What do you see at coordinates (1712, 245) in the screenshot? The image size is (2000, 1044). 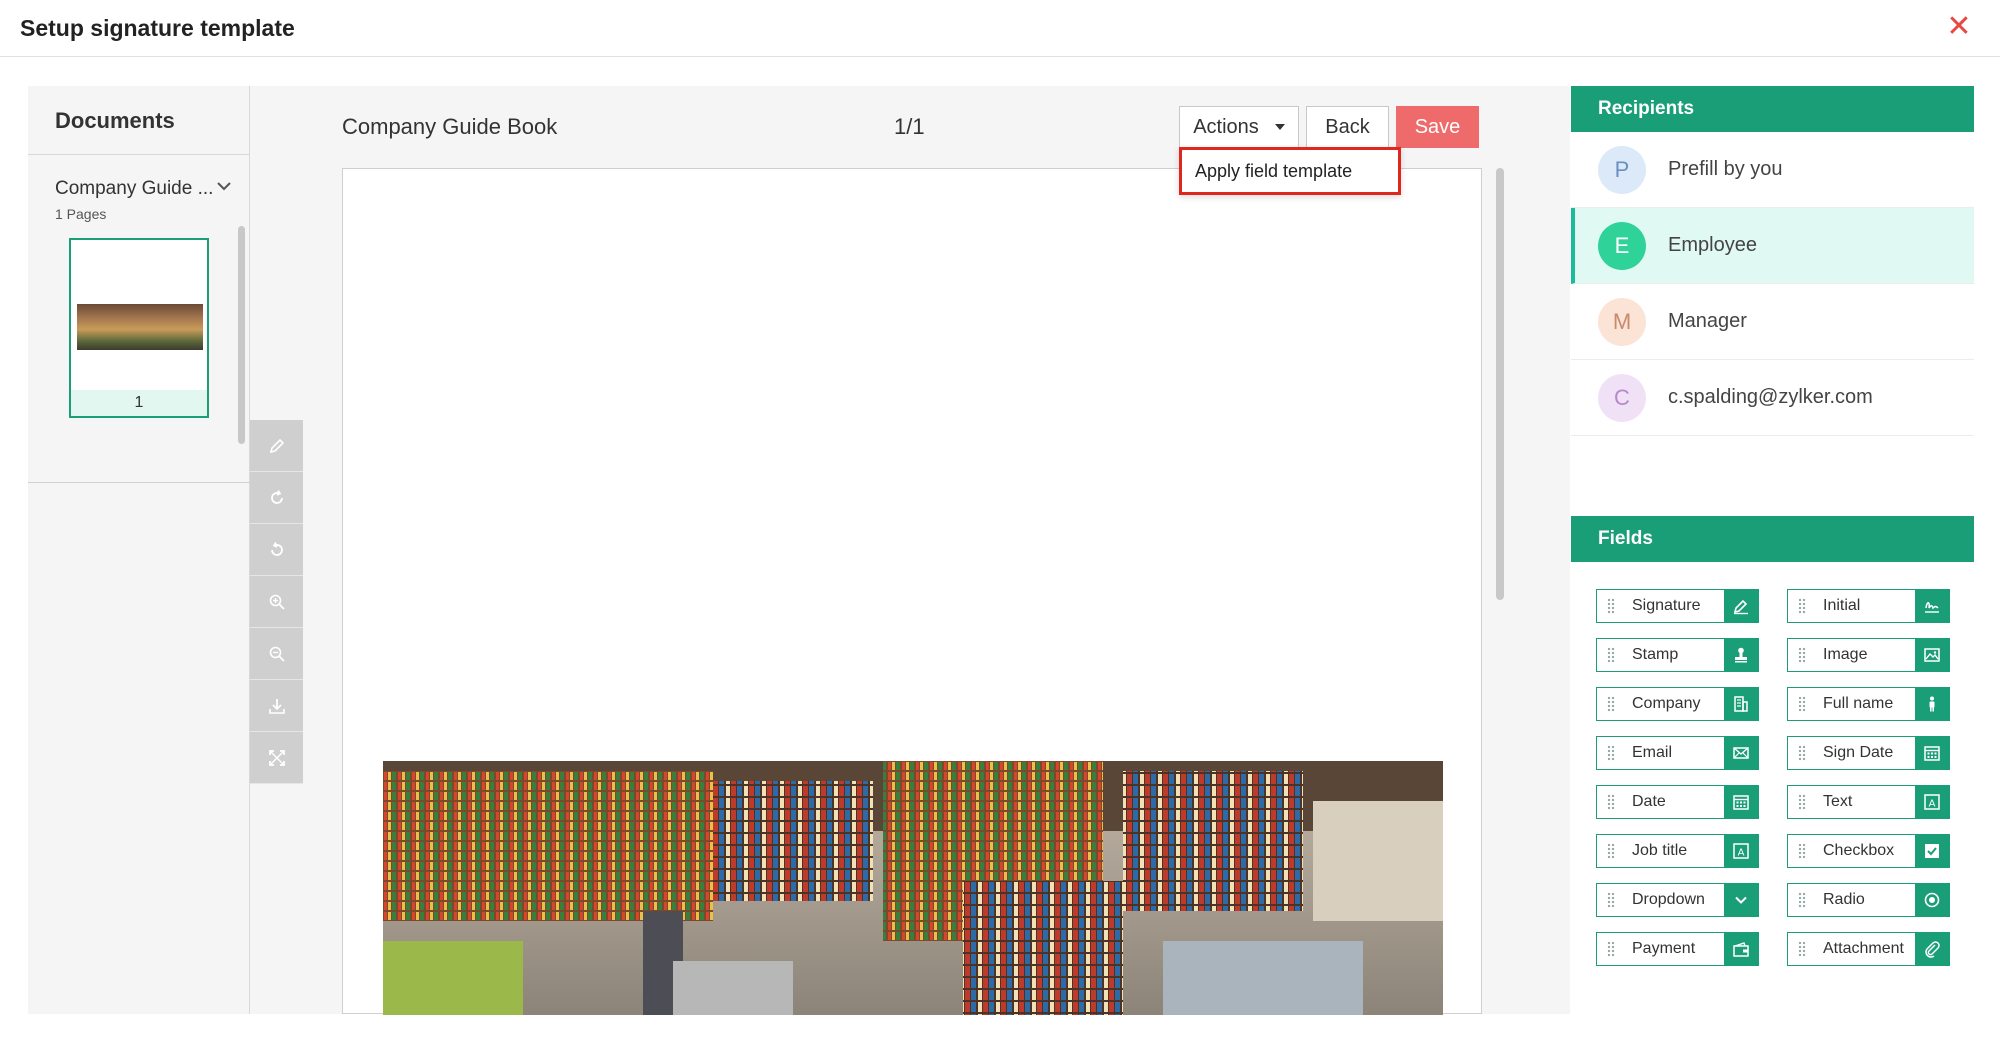 I see `recipient-name: Employee` at bounding box center [1712, 245].